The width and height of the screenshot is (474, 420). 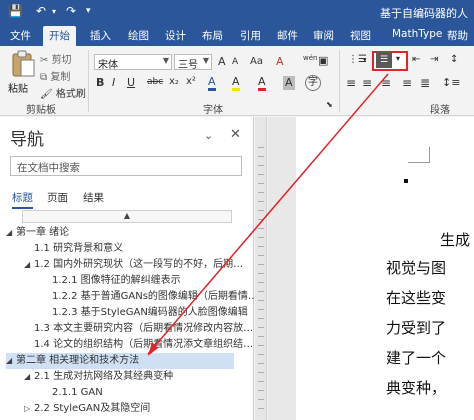 What do you see at coordinates (208, 135) in the screenshot?
I see `chevron-down-icon: ⌄` at bounding box center [208, 135].